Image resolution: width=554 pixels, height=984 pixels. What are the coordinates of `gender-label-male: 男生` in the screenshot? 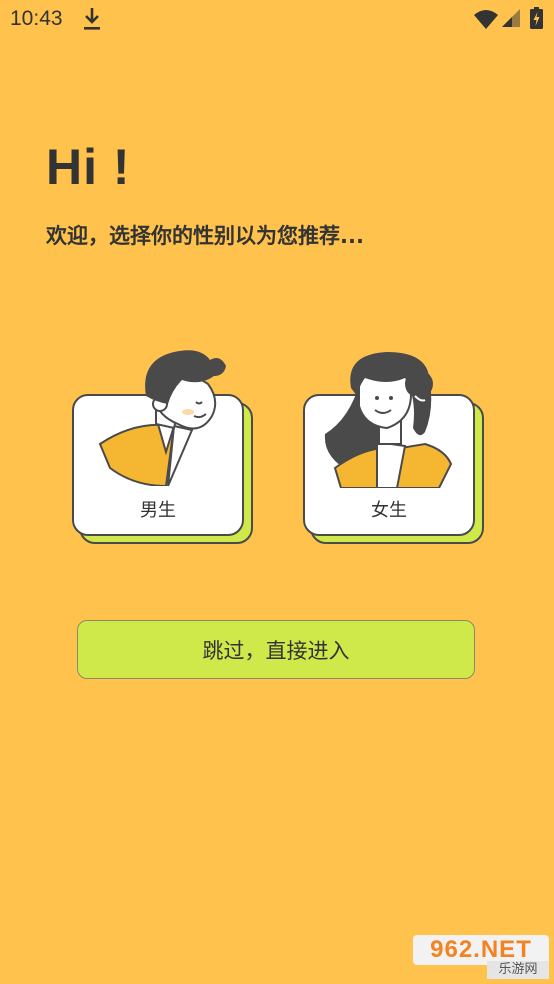 It's located at (158, 510).